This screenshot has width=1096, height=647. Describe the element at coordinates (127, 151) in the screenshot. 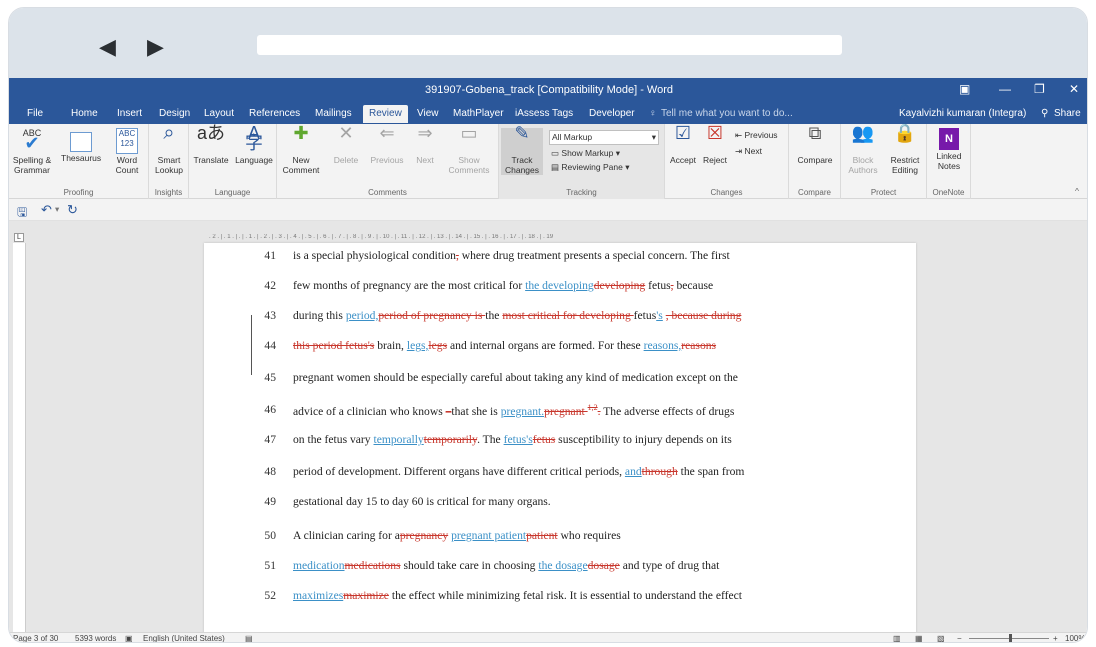

I see `word-count-button: ABC 123 Word Count` at that location.